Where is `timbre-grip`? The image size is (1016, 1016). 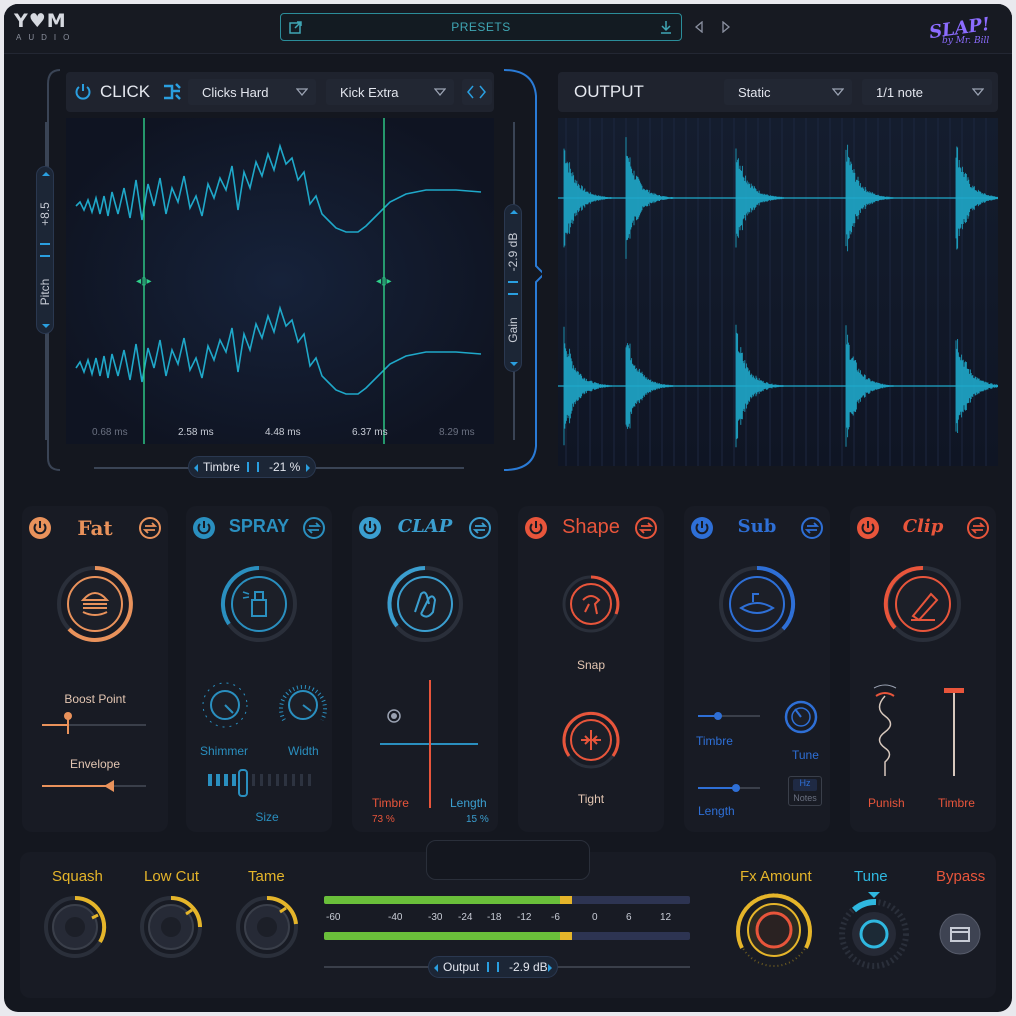
timbre-grip is located at coordinates (253, 467).